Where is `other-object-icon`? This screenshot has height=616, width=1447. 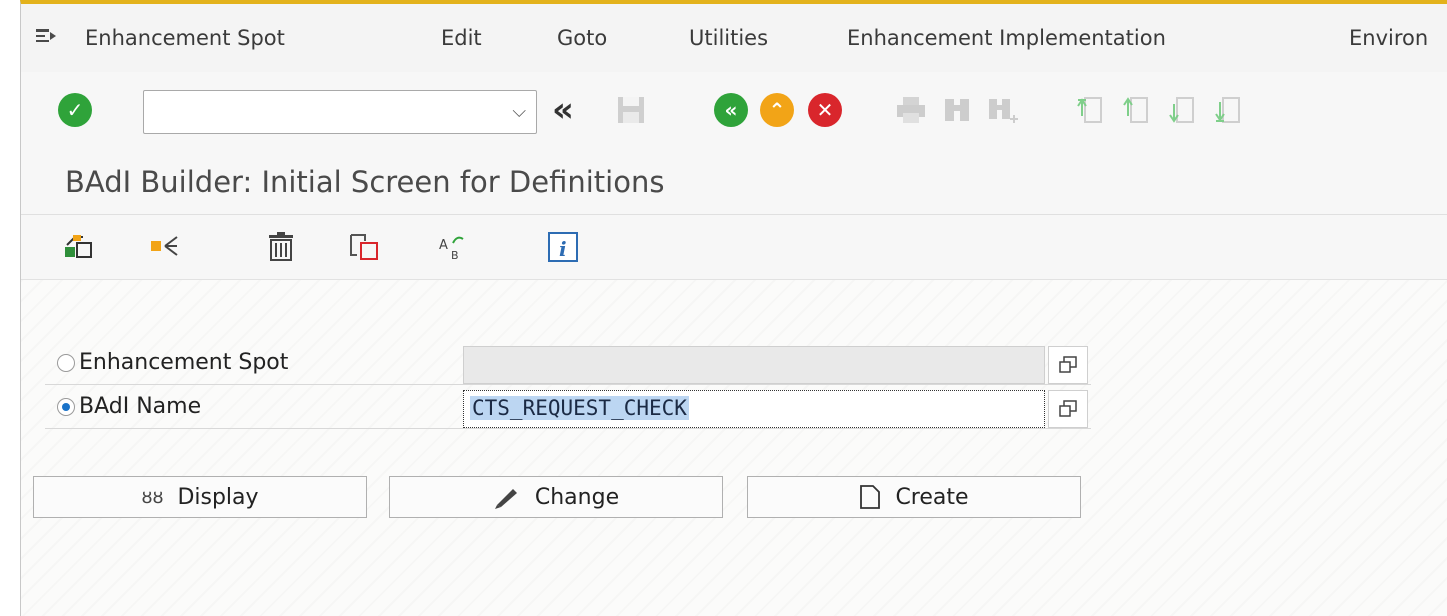 other-object-icon is located at coordinates (79, 247).